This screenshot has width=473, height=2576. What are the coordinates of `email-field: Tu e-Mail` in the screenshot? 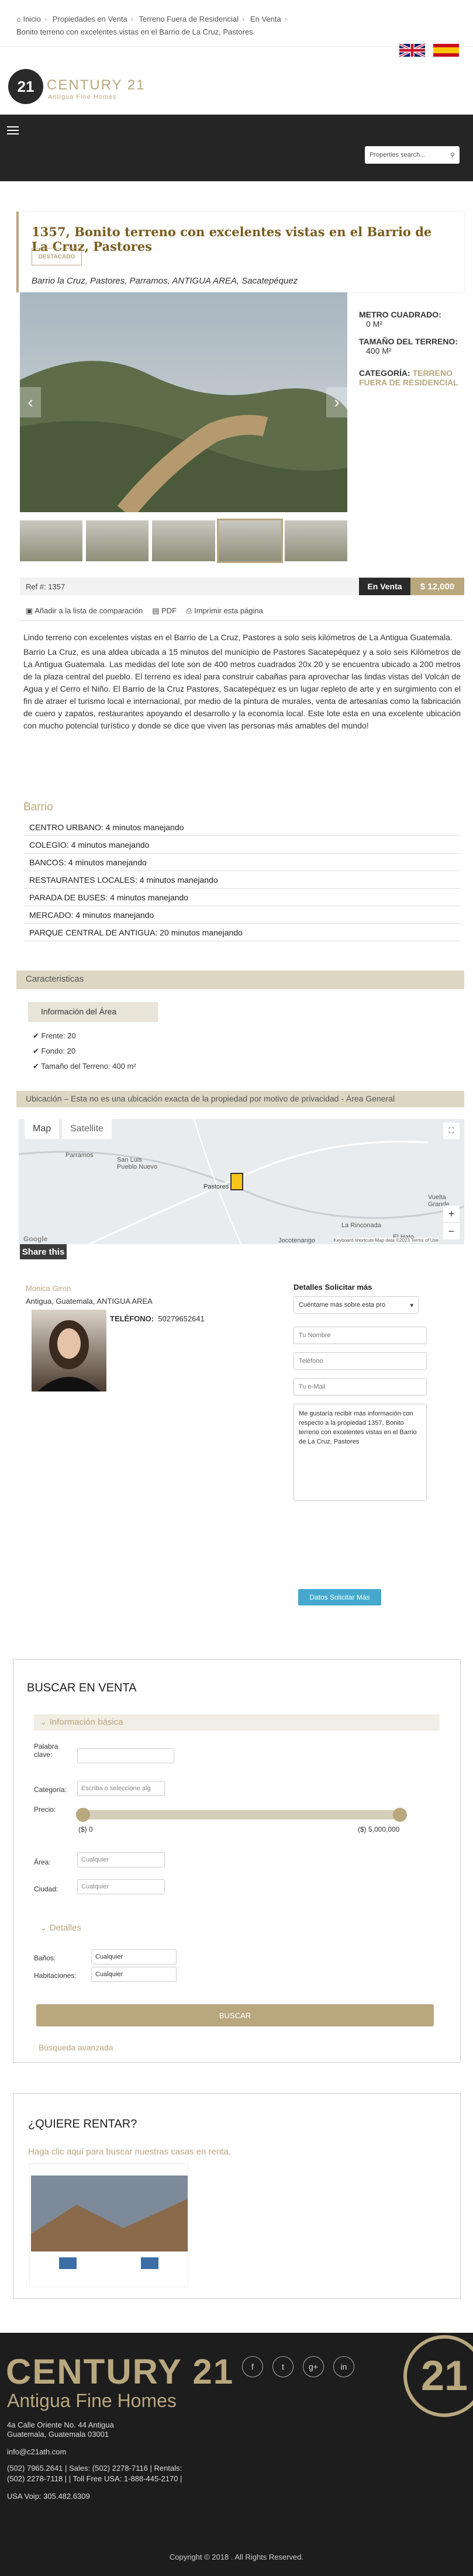 It's located at (360, 1387).